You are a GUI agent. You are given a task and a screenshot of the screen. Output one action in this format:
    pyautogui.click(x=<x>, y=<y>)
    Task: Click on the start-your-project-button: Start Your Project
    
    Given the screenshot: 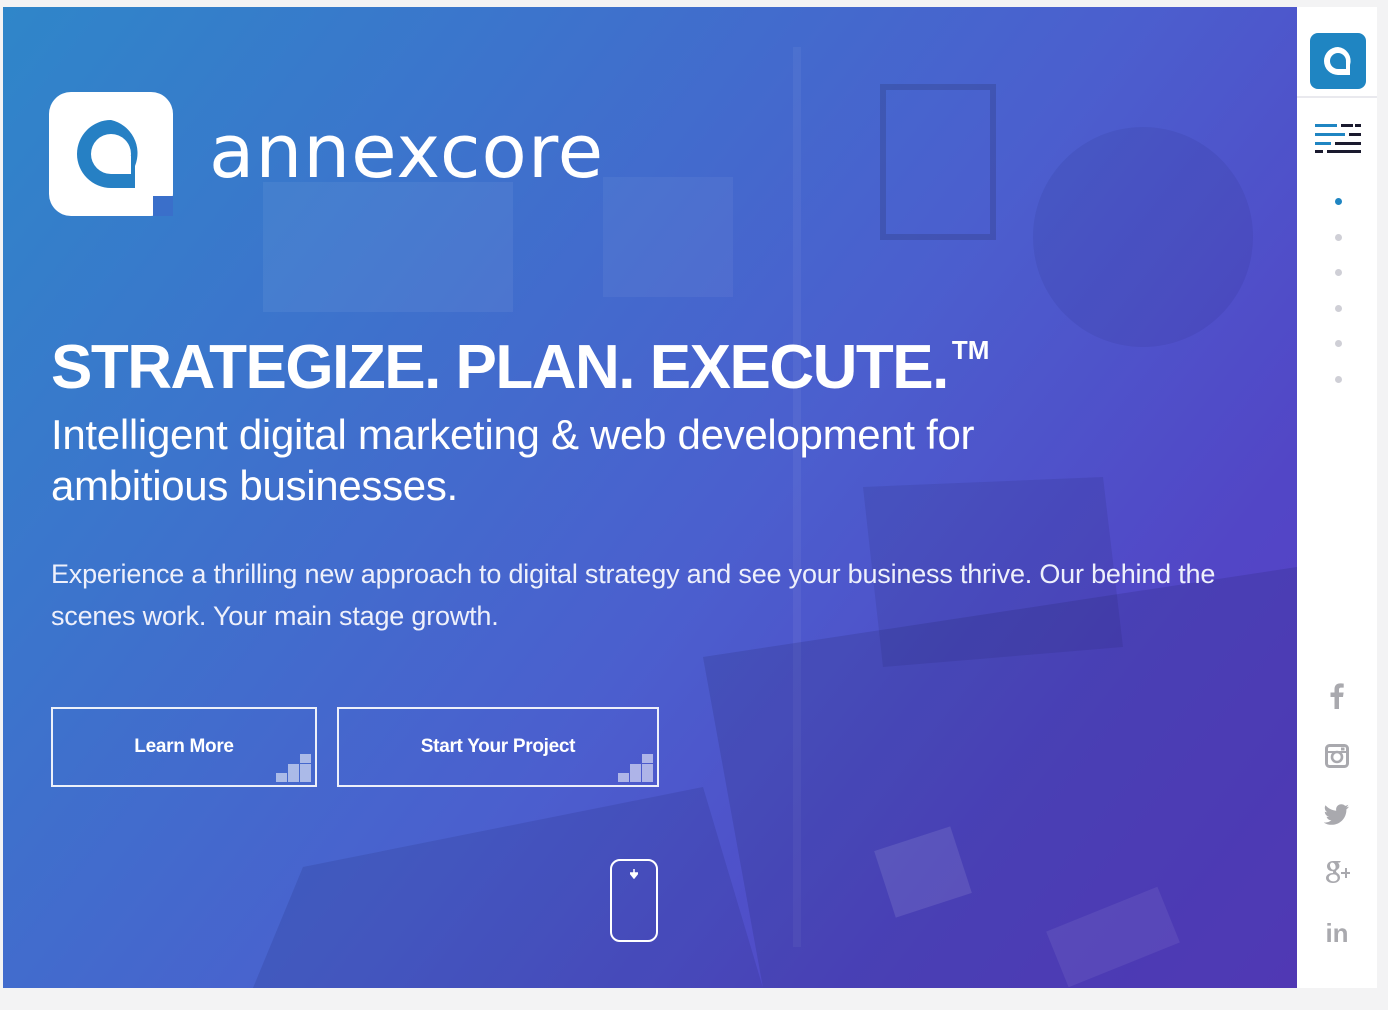 What is the action you would take?
    pyautogui.click(x=498, y=747)
    